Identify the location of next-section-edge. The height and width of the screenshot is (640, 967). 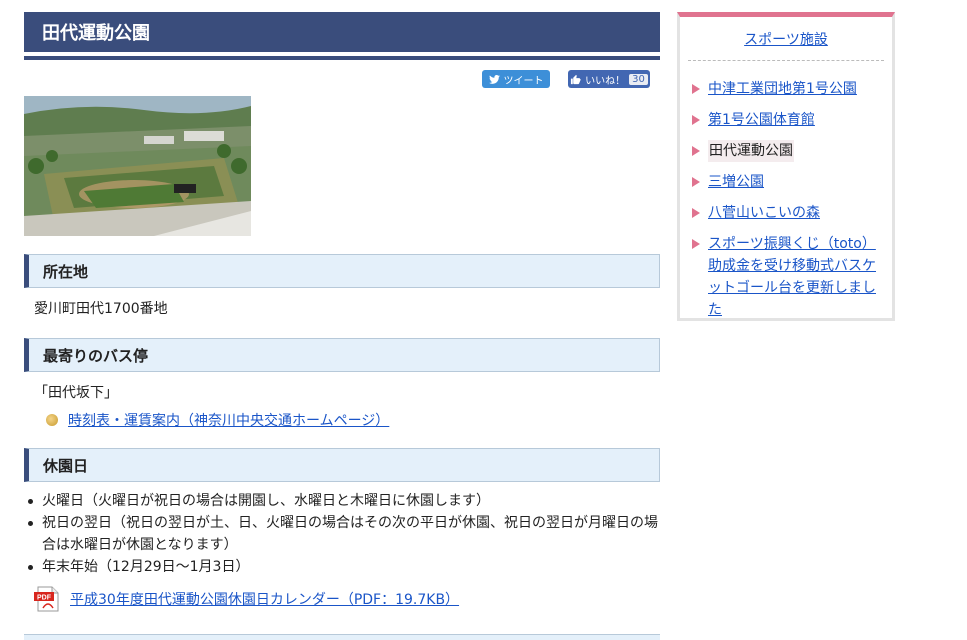
(342, 637).